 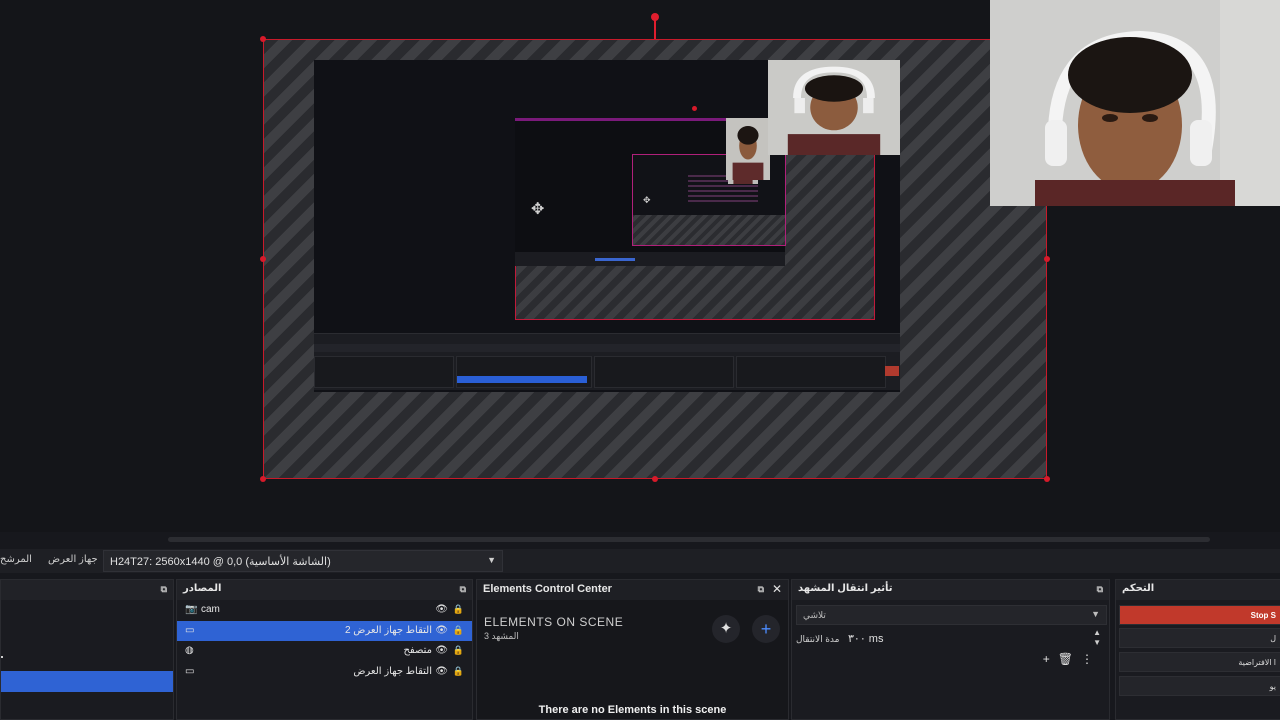 I want to click on sources-title: المصادر, so click(x=202, y=588).